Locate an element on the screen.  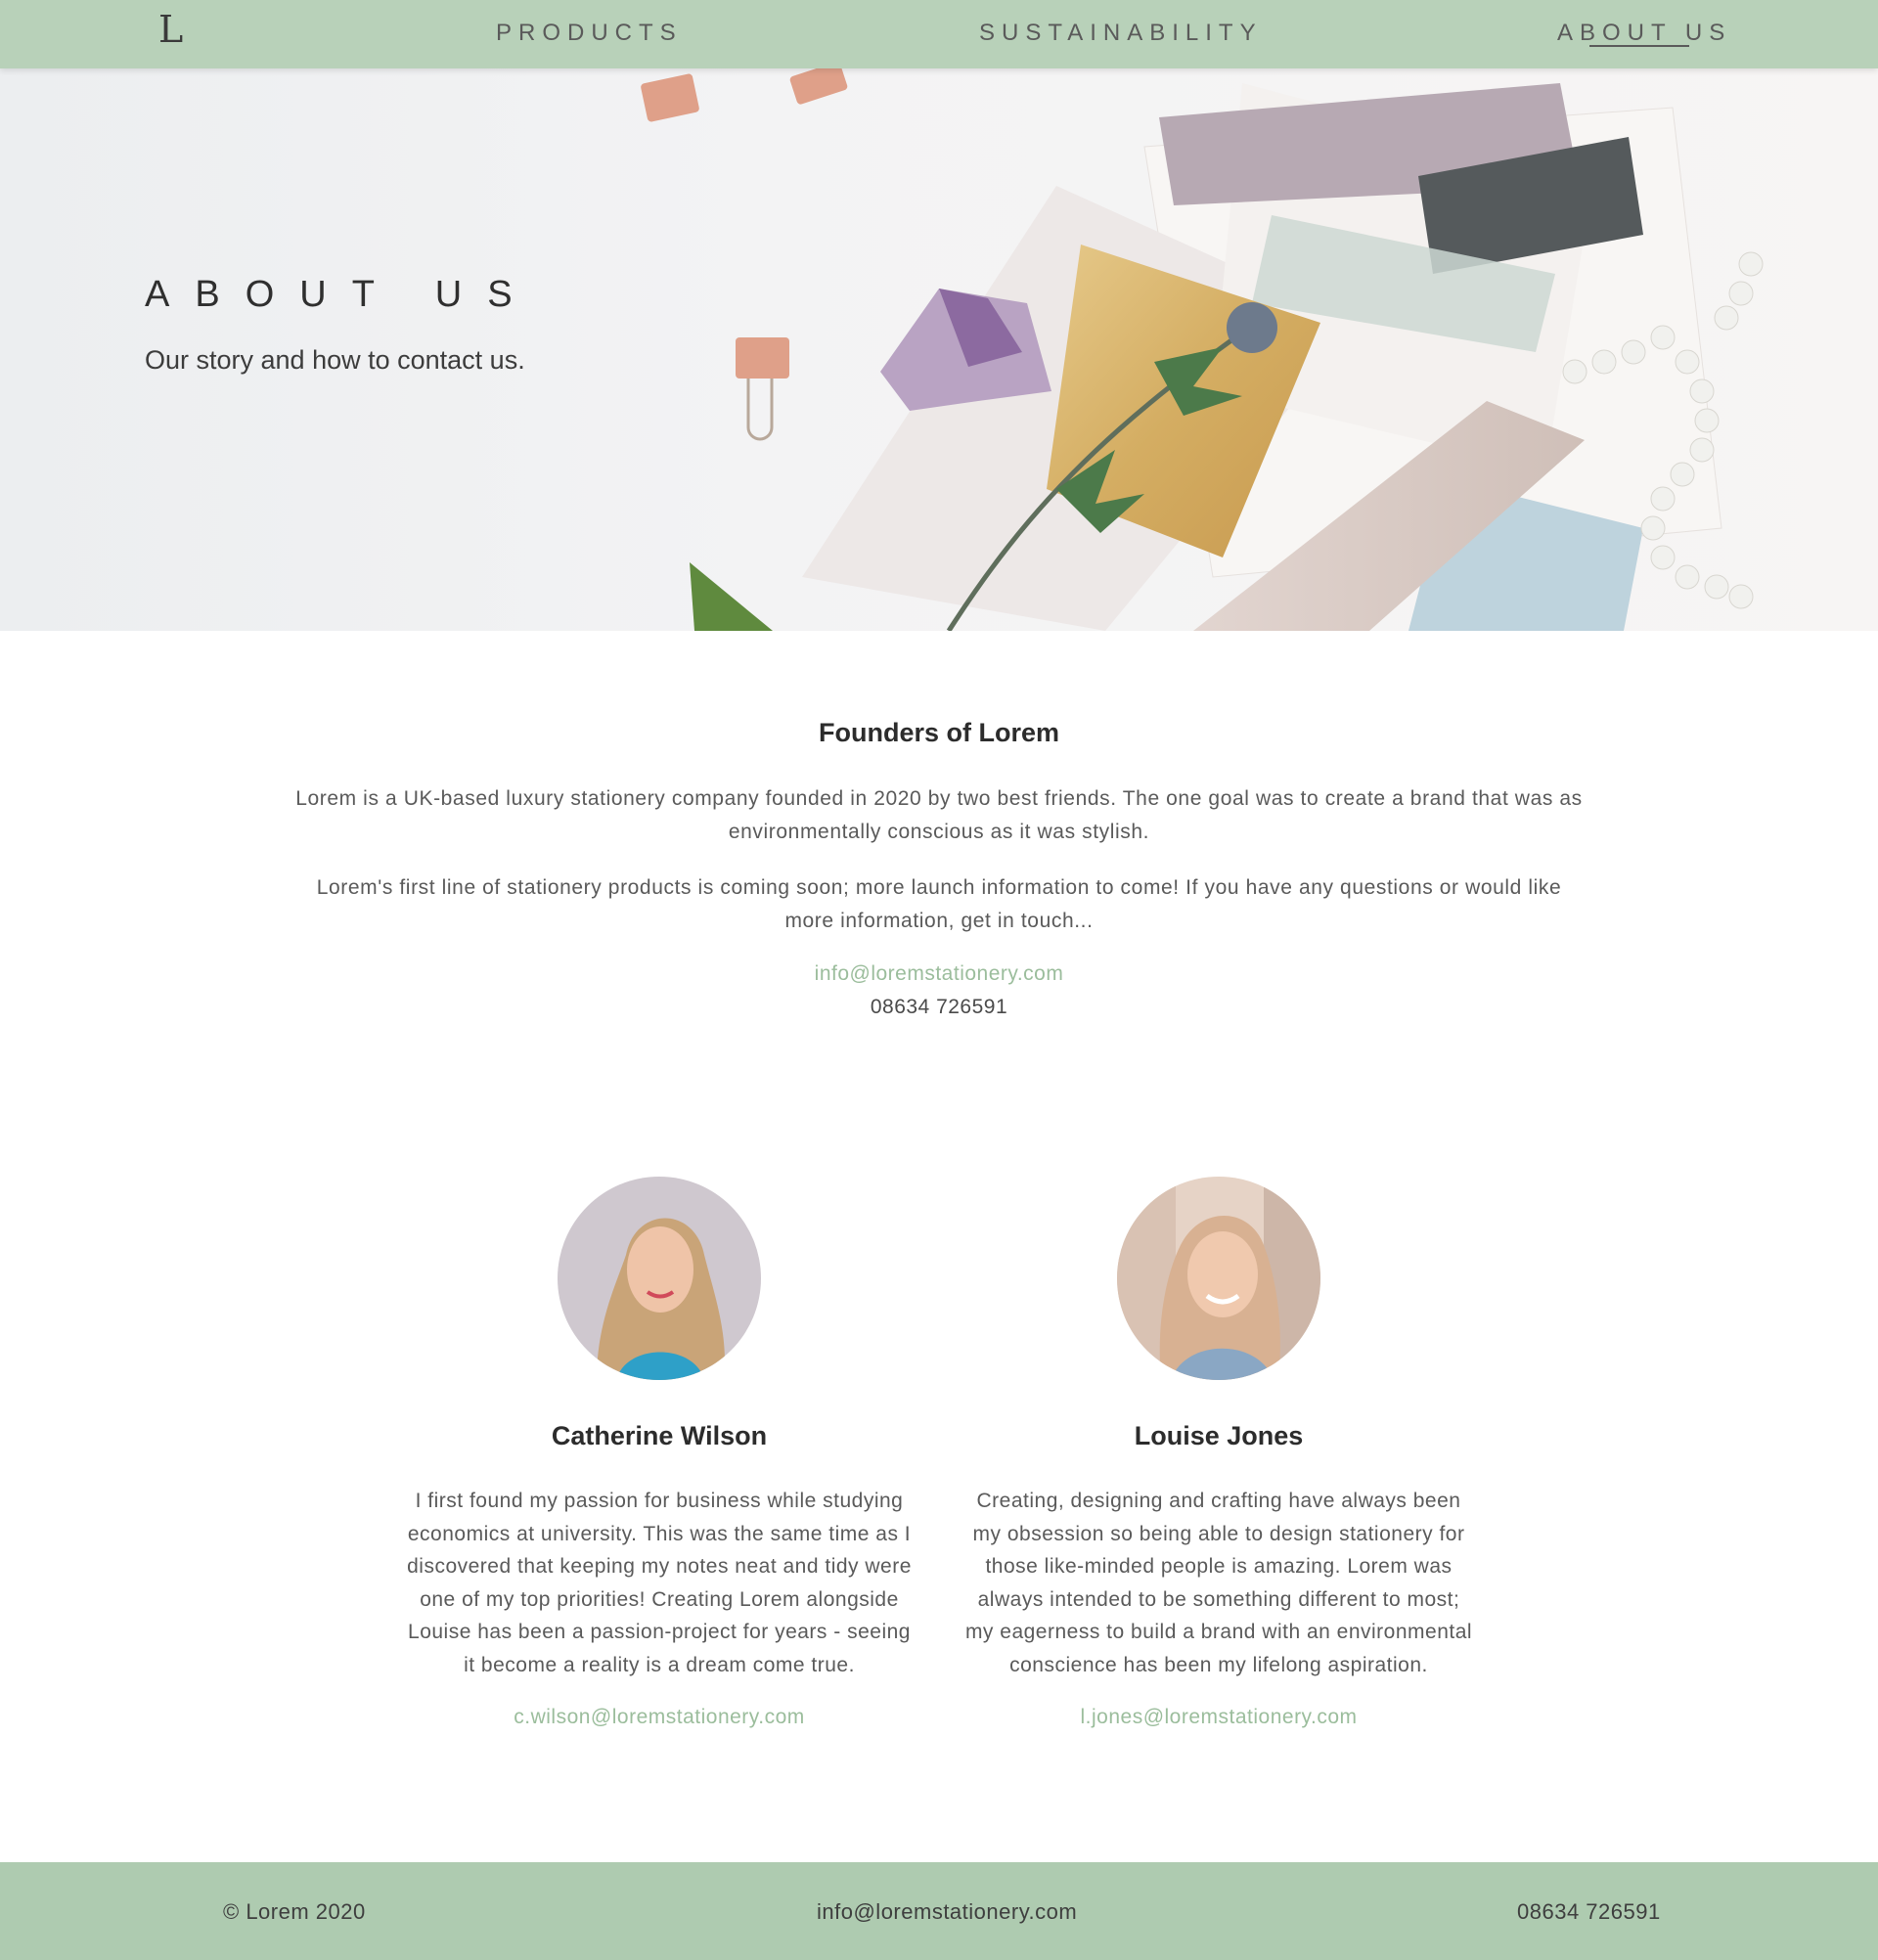
nav-item-about-us: ABOUT US is located at coordinates (1644, 33).